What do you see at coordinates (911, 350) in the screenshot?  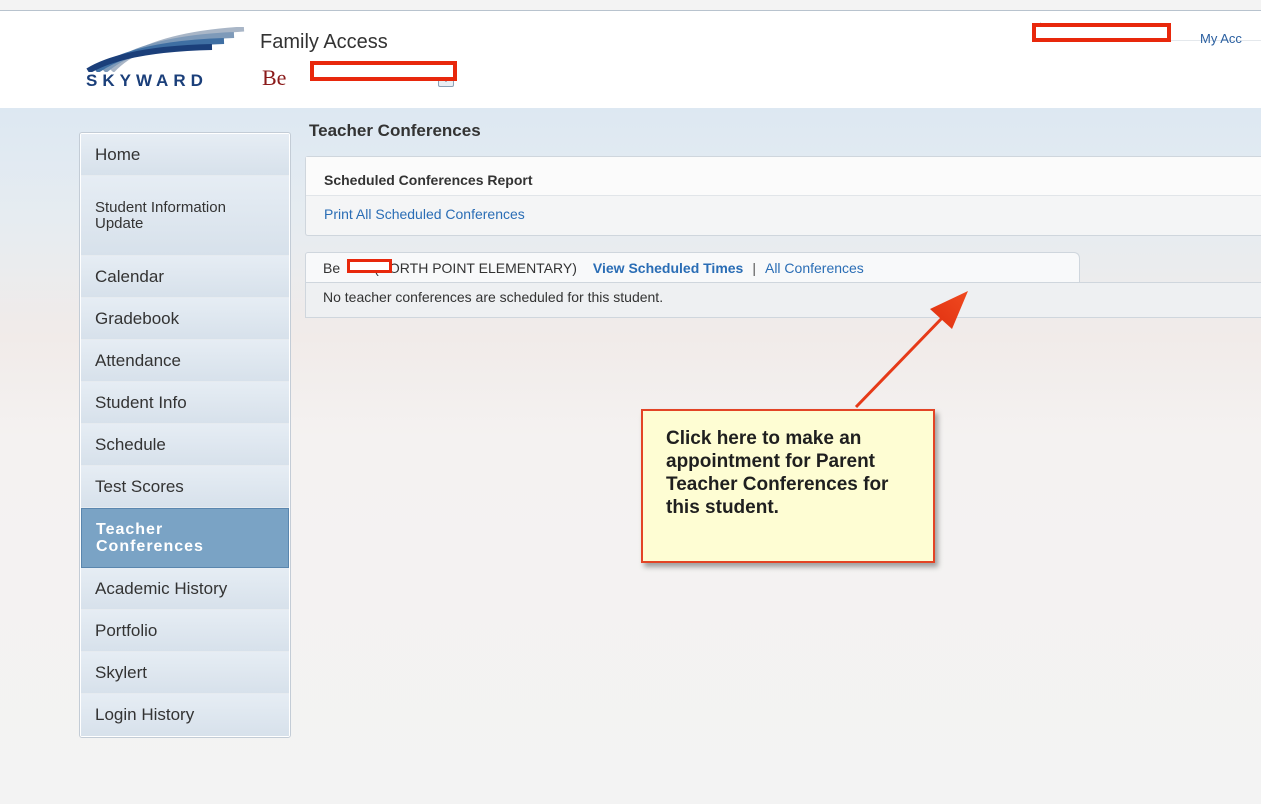 I see `annotation-arrow-icon` at bounding box center [911, 350].